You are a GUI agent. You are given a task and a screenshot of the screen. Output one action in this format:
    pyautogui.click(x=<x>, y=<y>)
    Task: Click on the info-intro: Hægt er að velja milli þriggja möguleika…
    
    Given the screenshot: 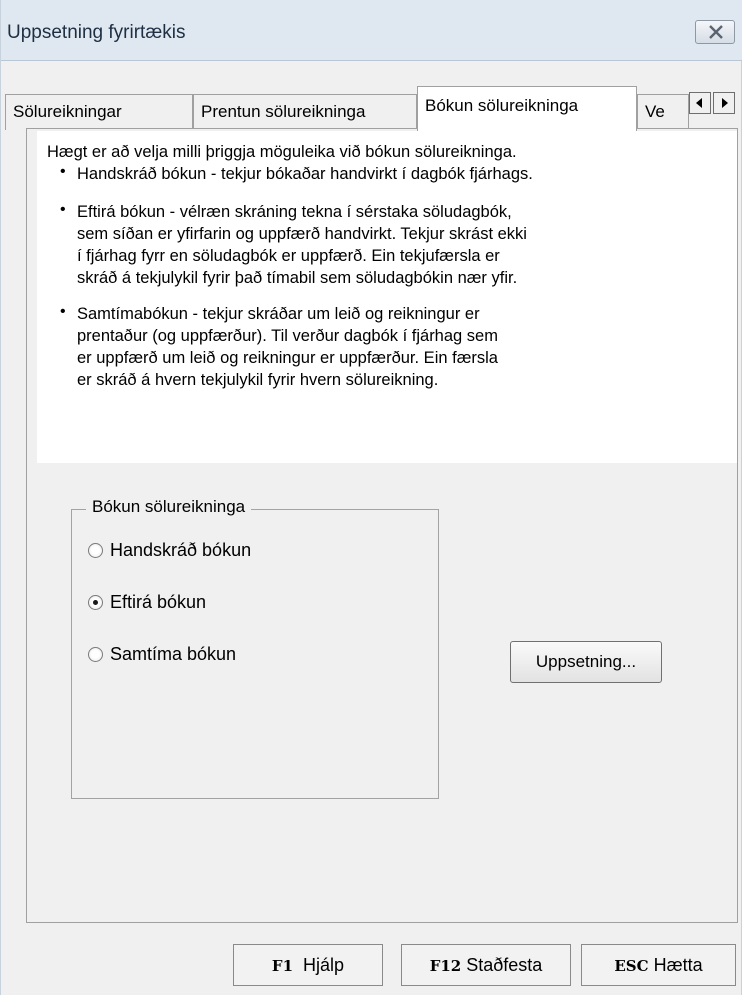 What is the action you would take?
    pyautogui.click(x=282, y=152)
    